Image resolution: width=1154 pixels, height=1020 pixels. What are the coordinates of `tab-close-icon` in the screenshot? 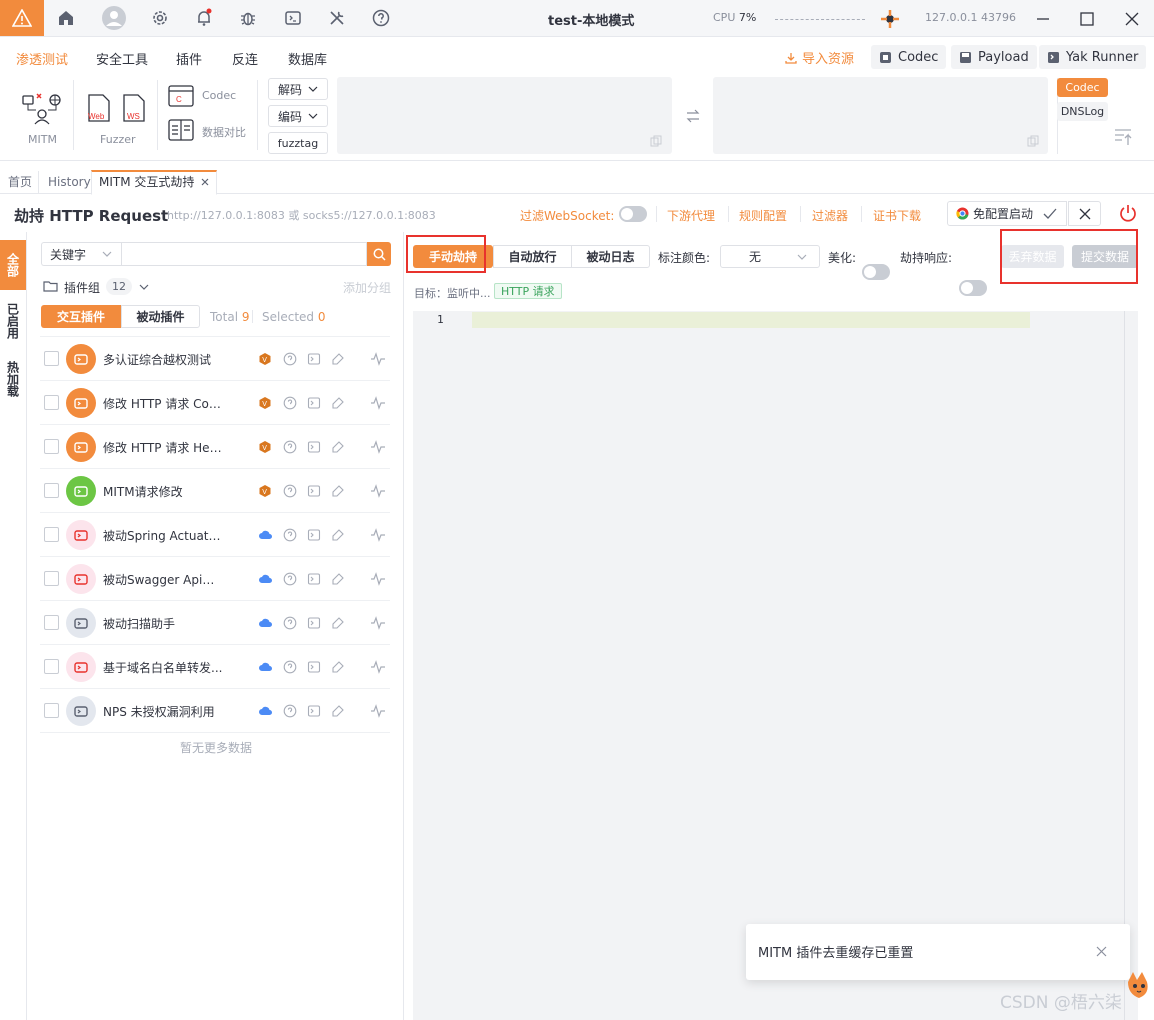 It's located at (205, 182).